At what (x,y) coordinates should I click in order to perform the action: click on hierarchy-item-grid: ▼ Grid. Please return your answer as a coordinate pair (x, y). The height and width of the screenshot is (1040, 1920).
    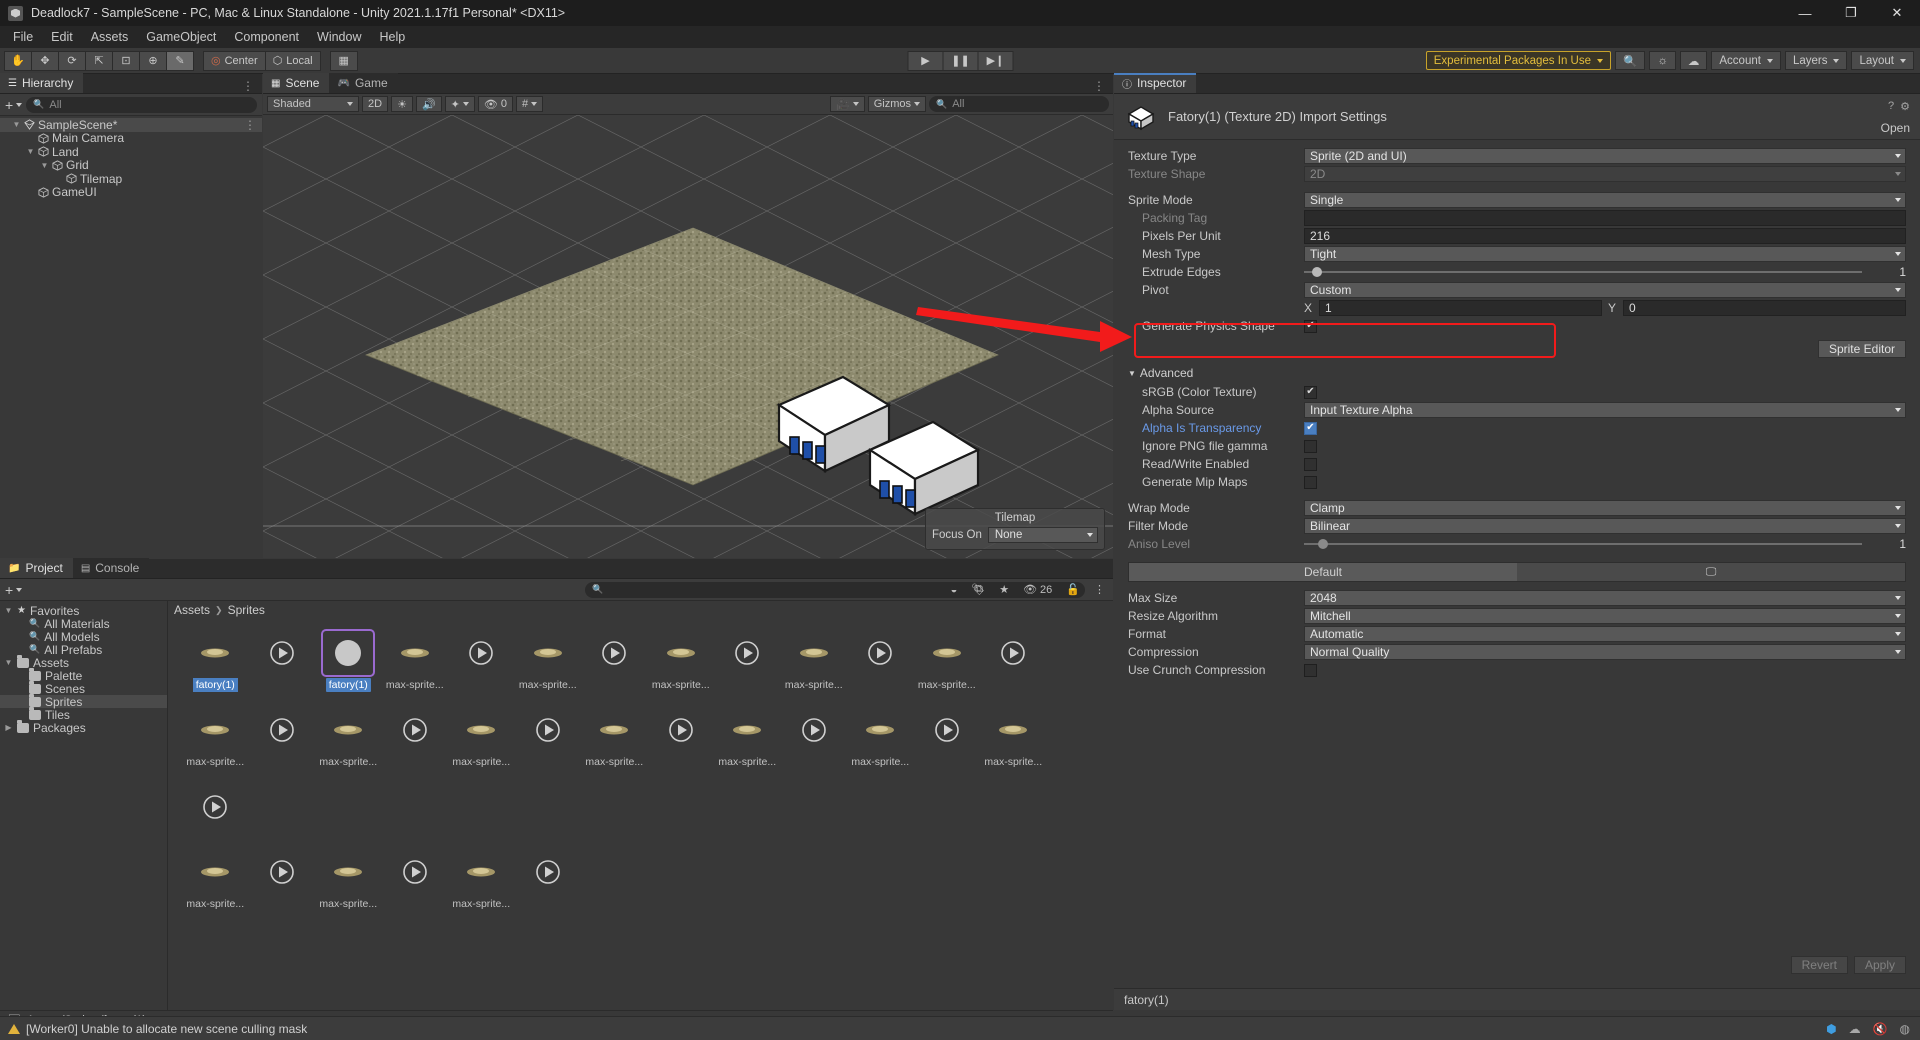
    Looking at the image, I should click on (131, 165).